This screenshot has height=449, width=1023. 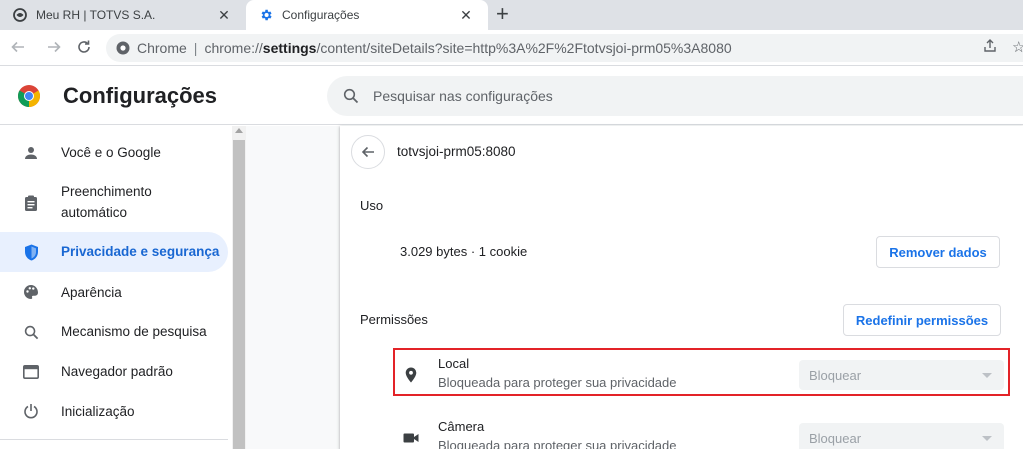 What do you see at coordinates (84, 47) in the screenshot?
I see `reload-icon` at bounding box center [84, 47].